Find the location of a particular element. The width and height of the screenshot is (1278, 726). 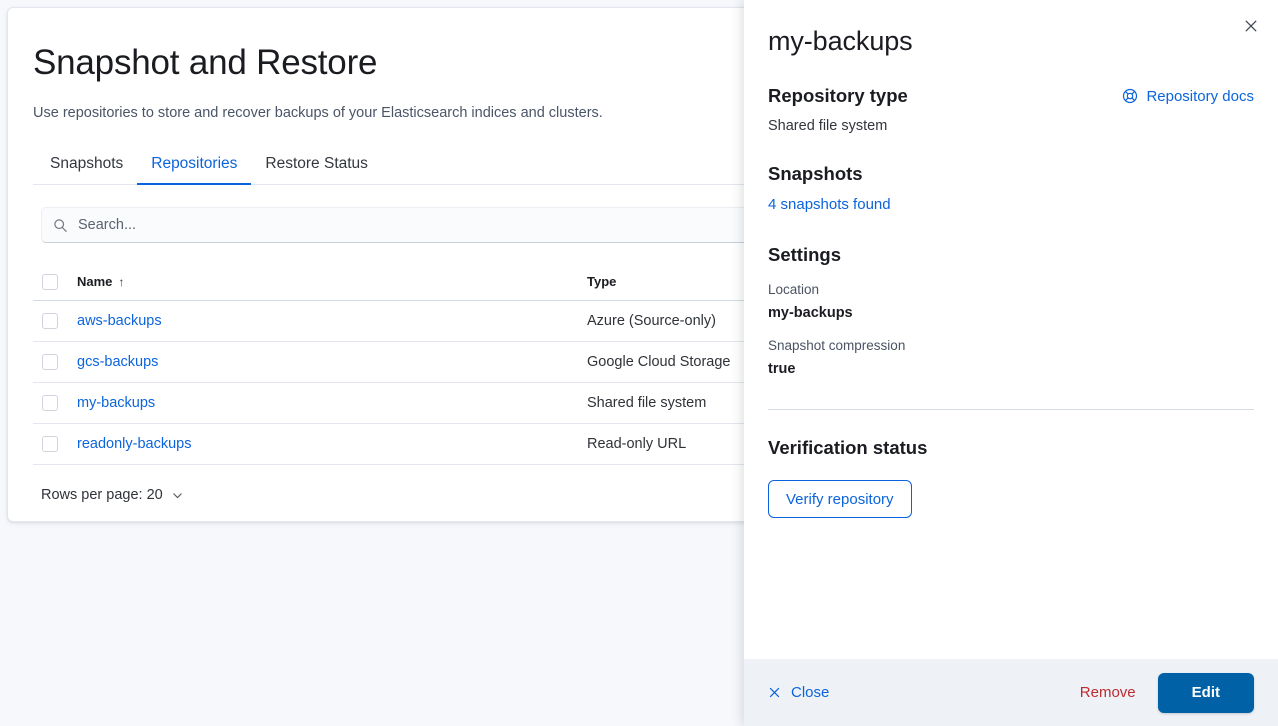

snapshots-found-link: 4 snapshots found is located at coordinates (1011, 205).